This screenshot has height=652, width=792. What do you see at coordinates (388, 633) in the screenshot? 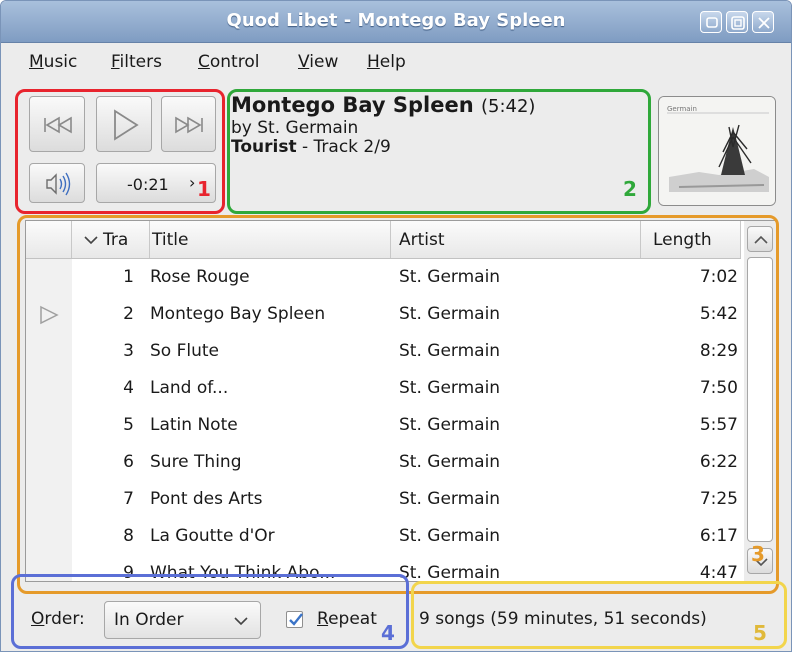
I see `annotation-label-4: 4` at bounding box center [388, 633].